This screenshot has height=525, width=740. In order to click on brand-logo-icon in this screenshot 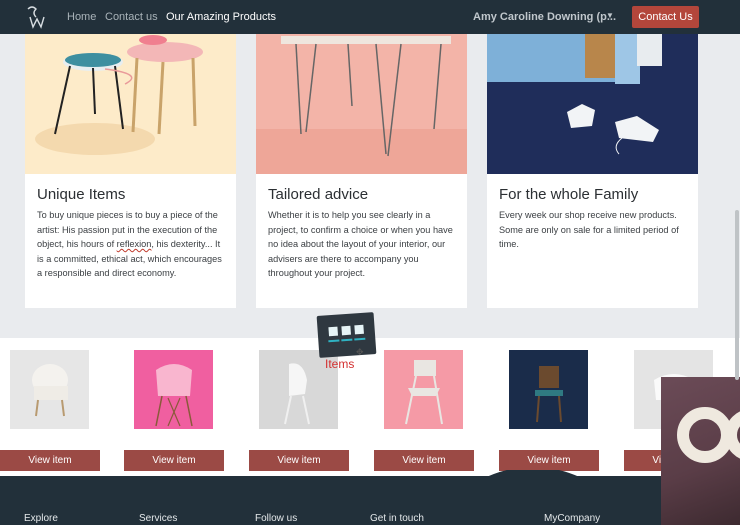, I will do `click(37, 17)`.